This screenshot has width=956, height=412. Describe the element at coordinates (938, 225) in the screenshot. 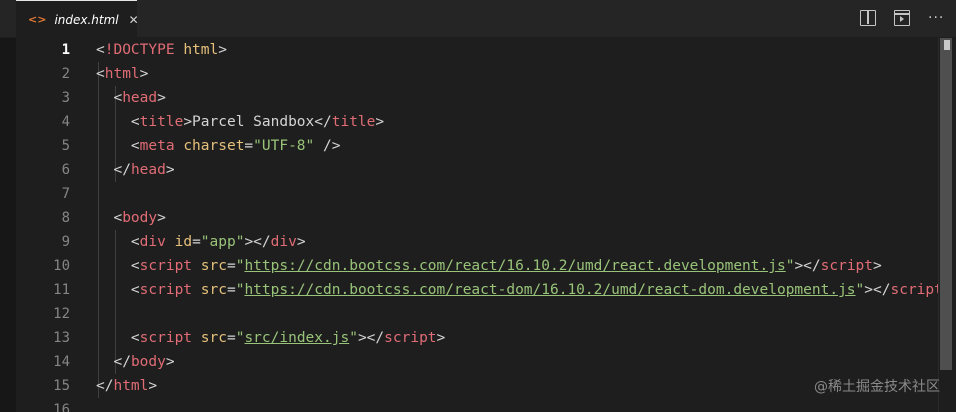

I see `minimap-edge` at that location.